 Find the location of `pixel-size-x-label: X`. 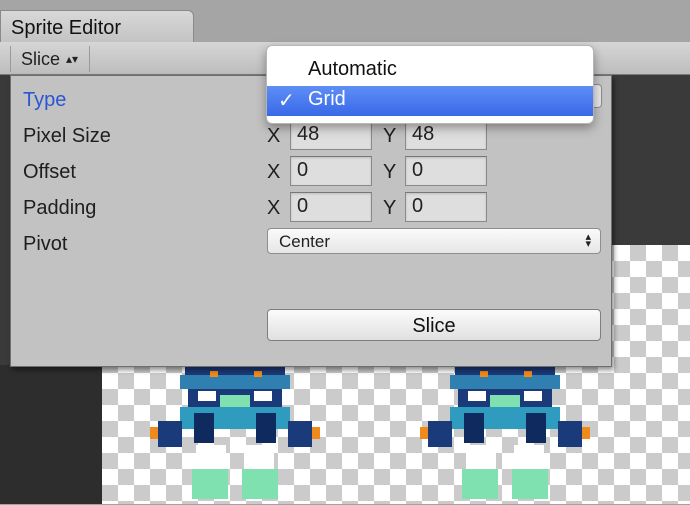

pixel-size-x-label: X is located at coordinates (274, 136).